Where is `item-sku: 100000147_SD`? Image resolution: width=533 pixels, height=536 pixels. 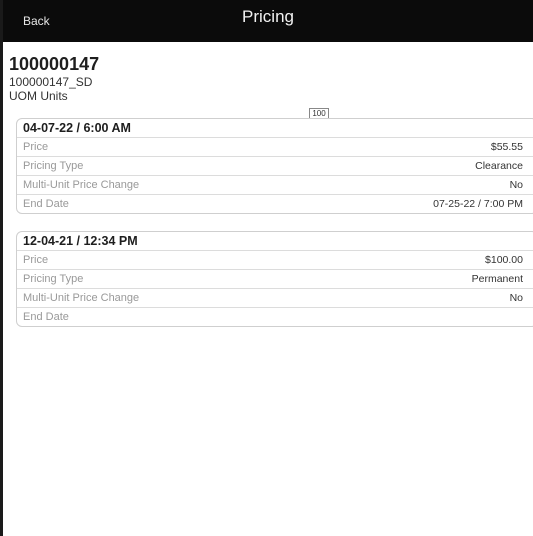
item-sku: 100000147_SD is located at coordinates (51, 82).